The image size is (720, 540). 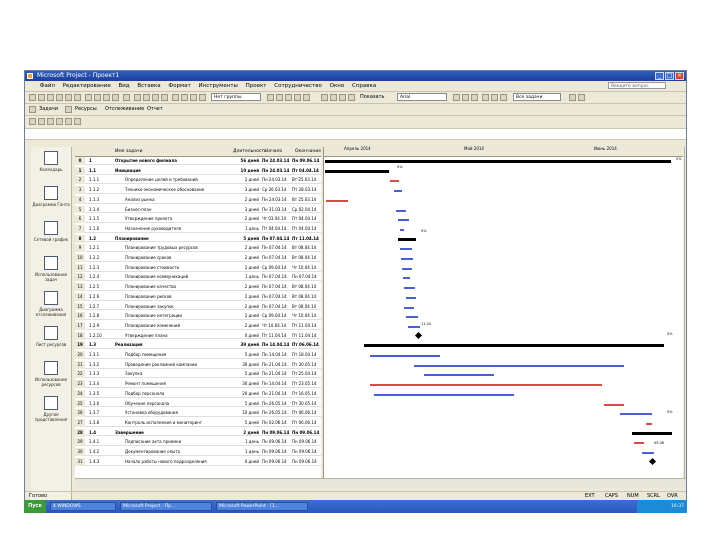 What do you see at coordinates (342, 97) in the screenshot?
I see `plus-icon` at bounding box center [342, 97].